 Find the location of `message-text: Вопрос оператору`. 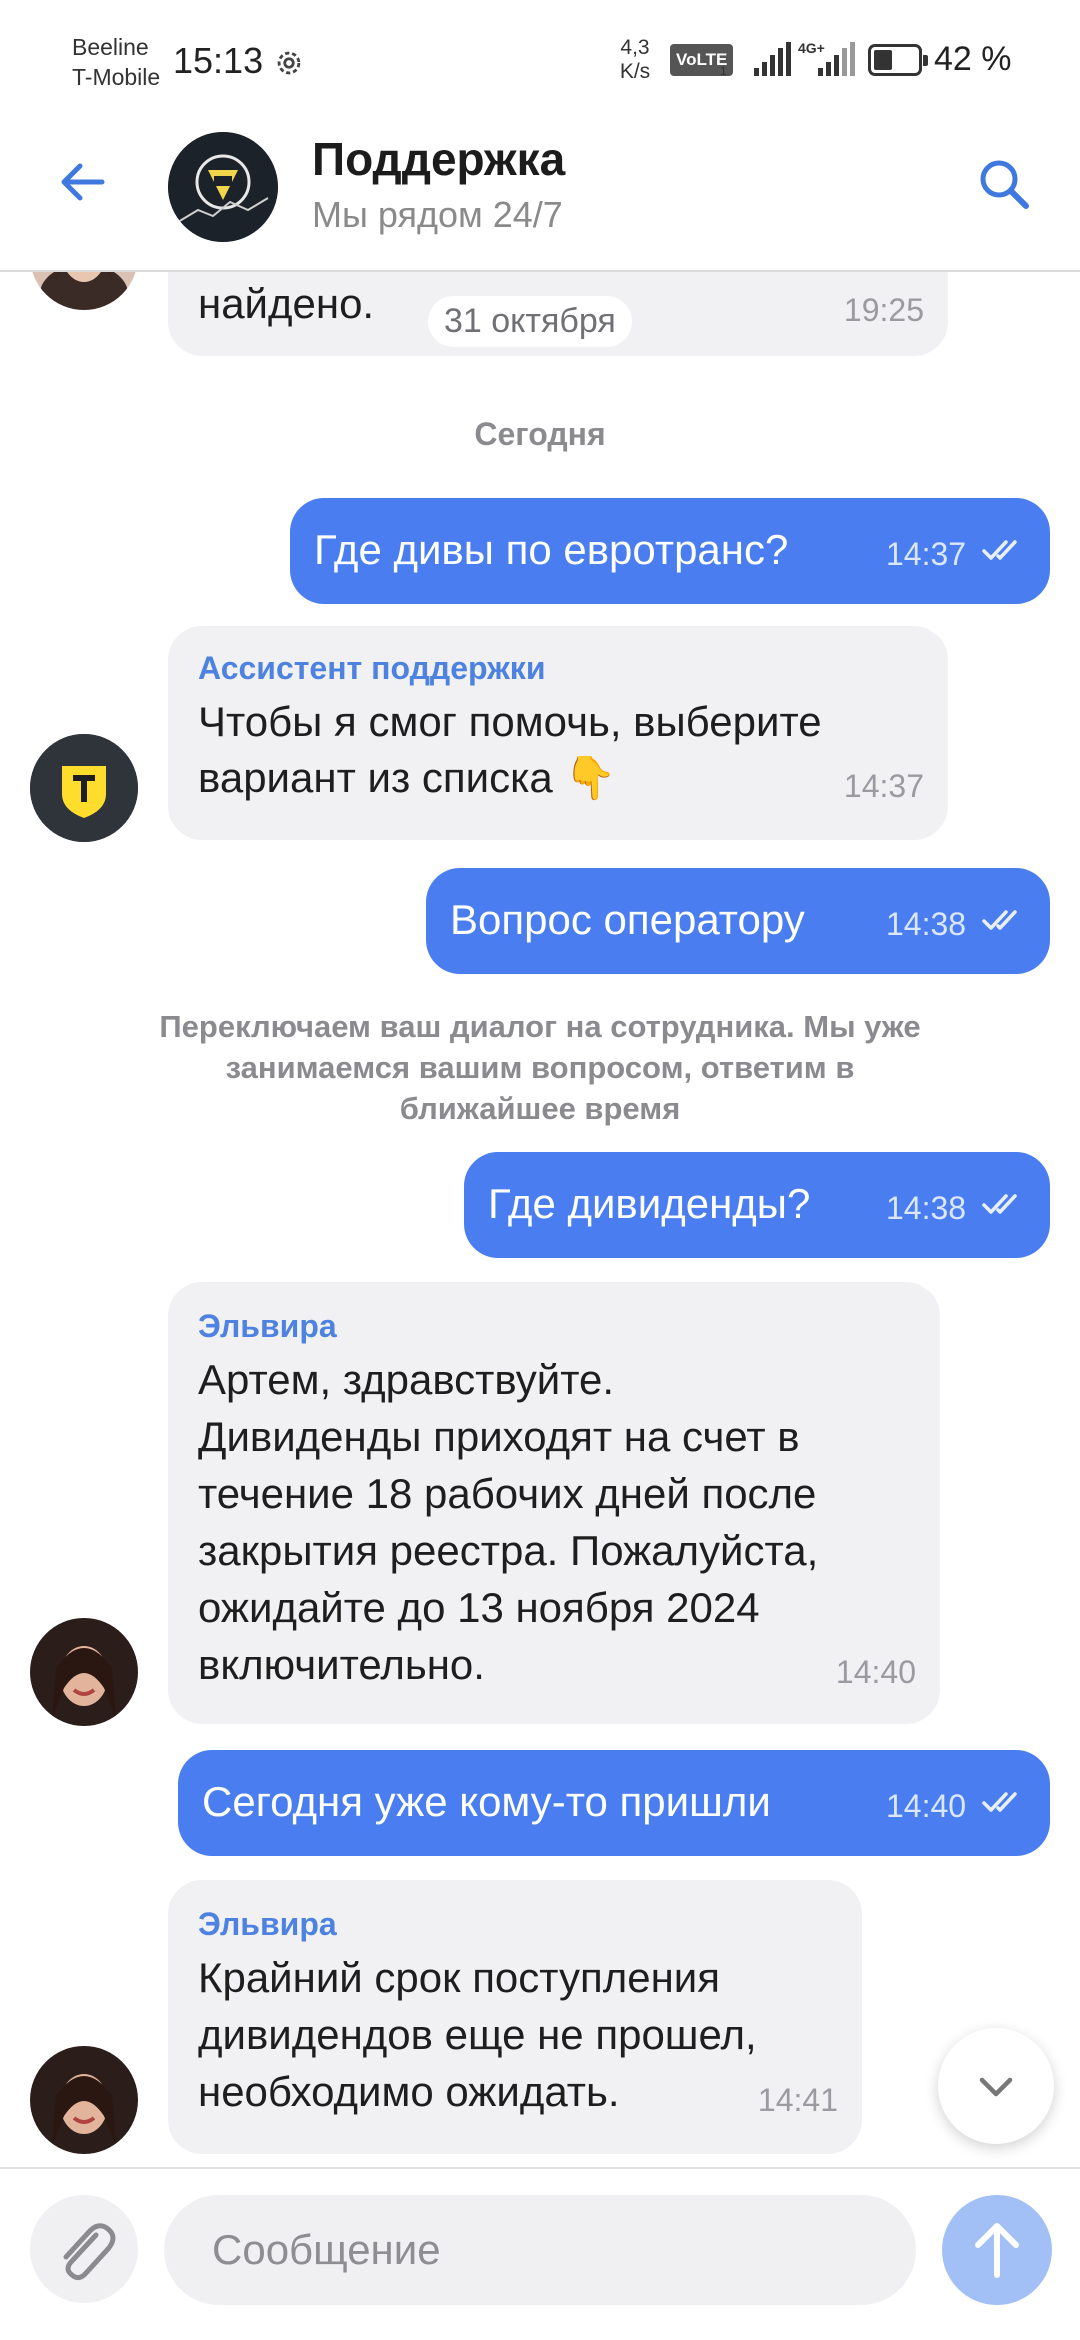

message-text: Вопрос оператору is located at coordinates (627, 919).